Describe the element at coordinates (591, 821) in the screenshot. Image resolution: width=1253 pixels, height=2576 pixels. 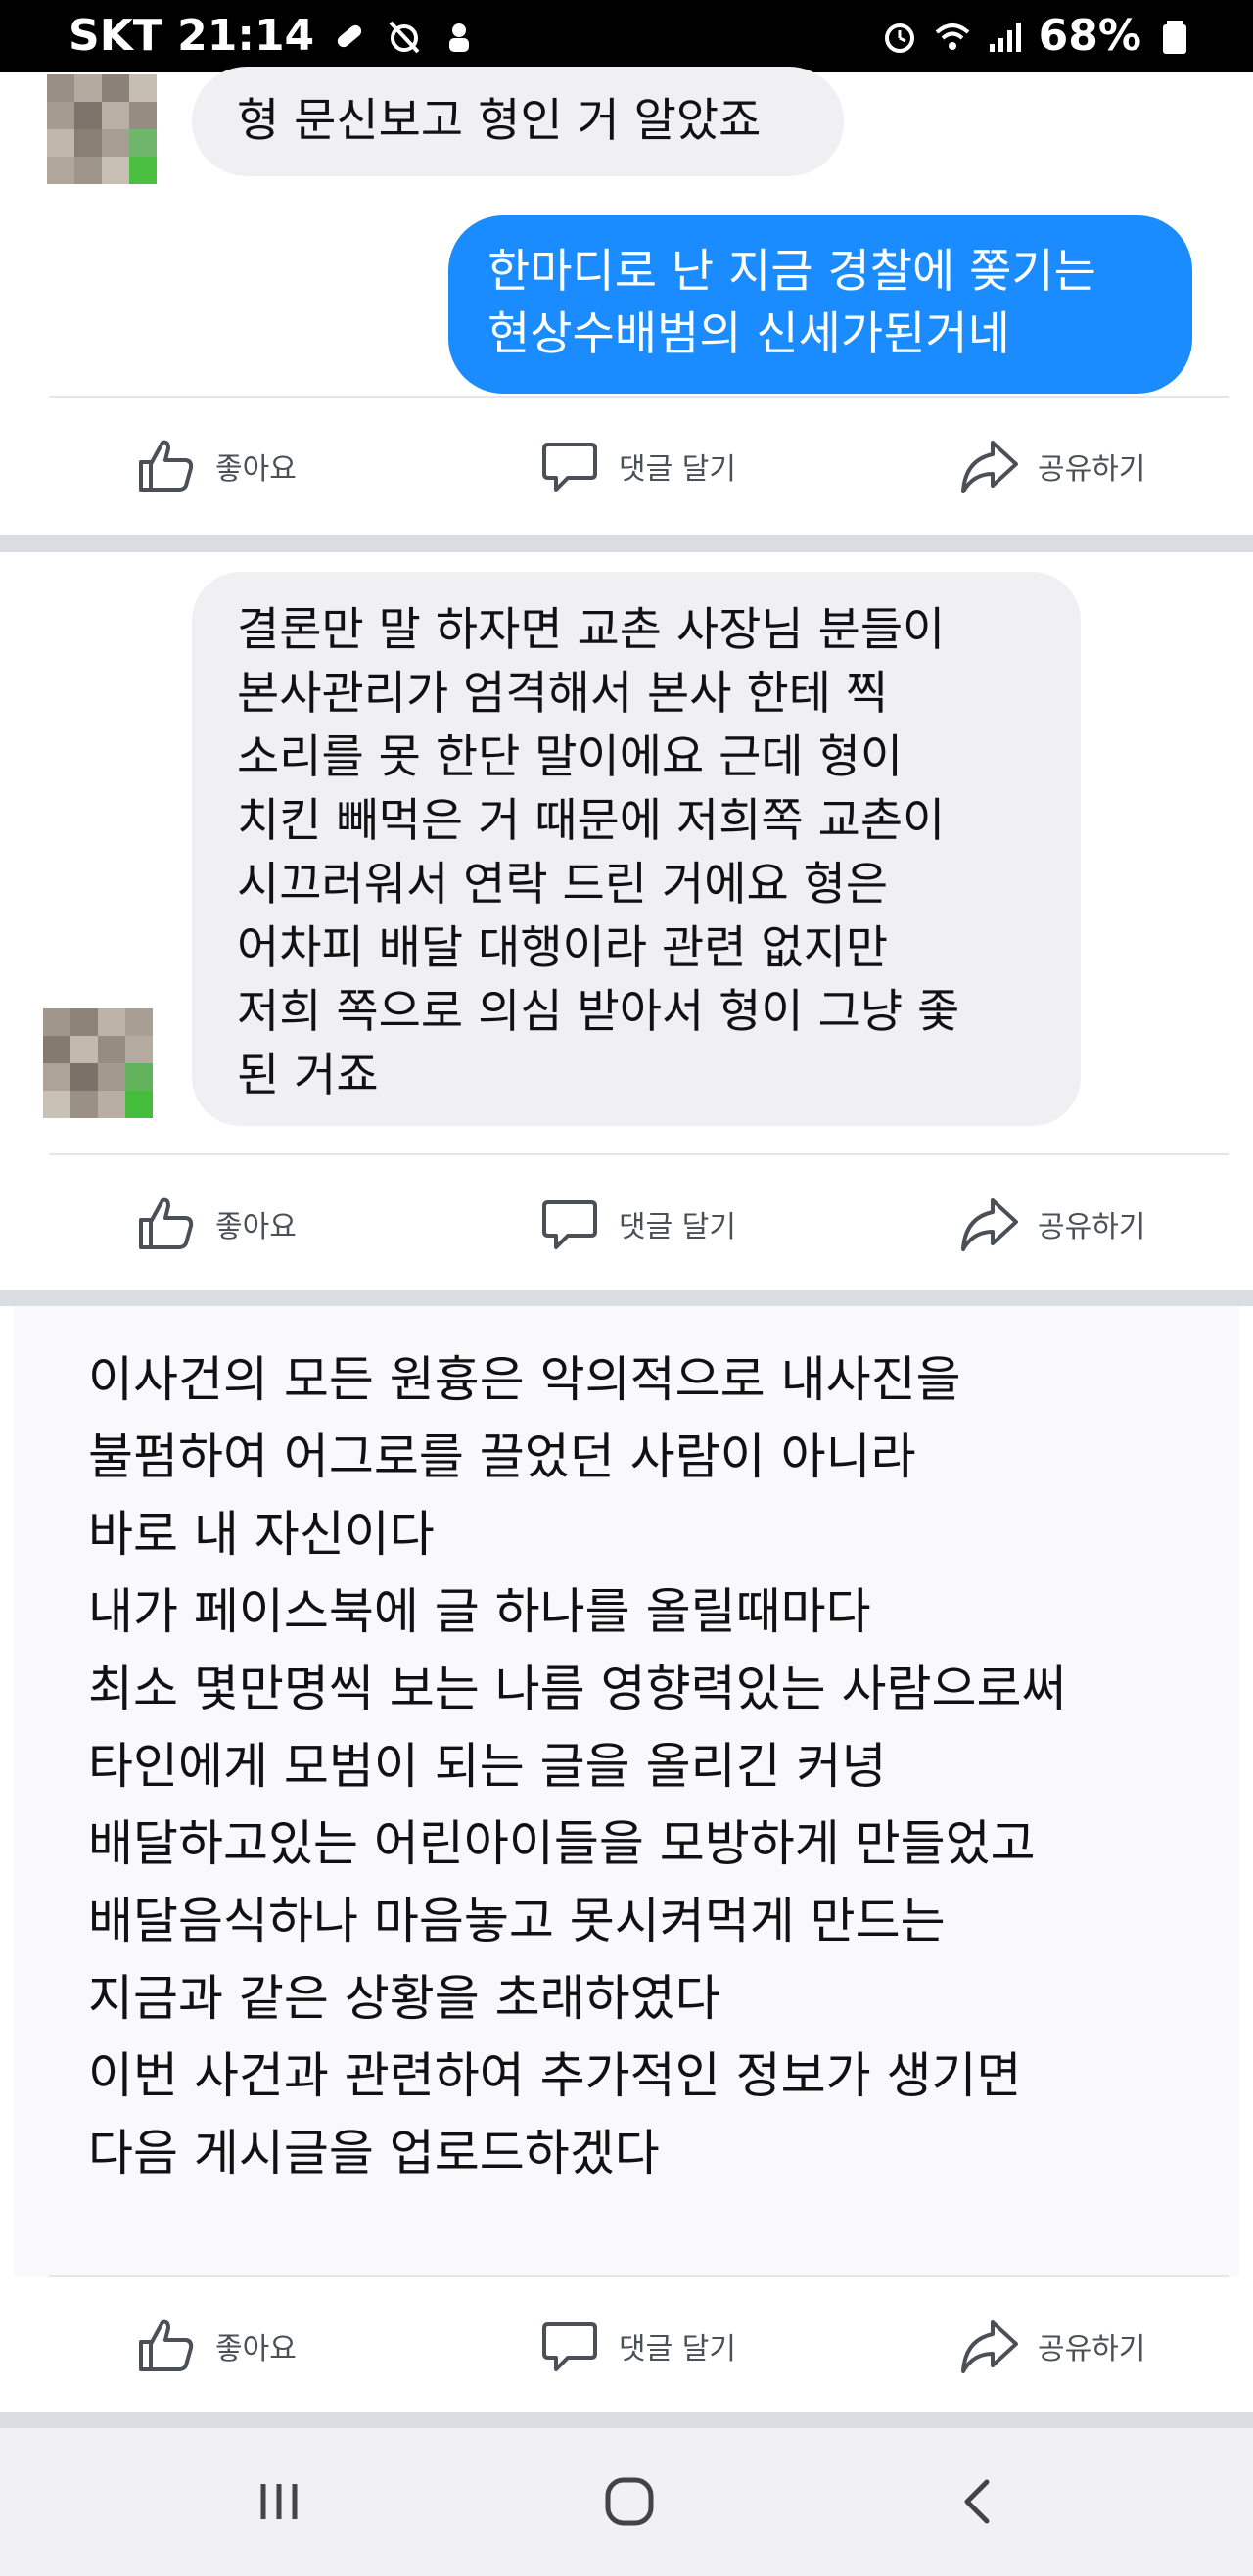
I see `message-text: 치킨 빼먹은 거 때문에 저희쪽 교촌이` at that location.